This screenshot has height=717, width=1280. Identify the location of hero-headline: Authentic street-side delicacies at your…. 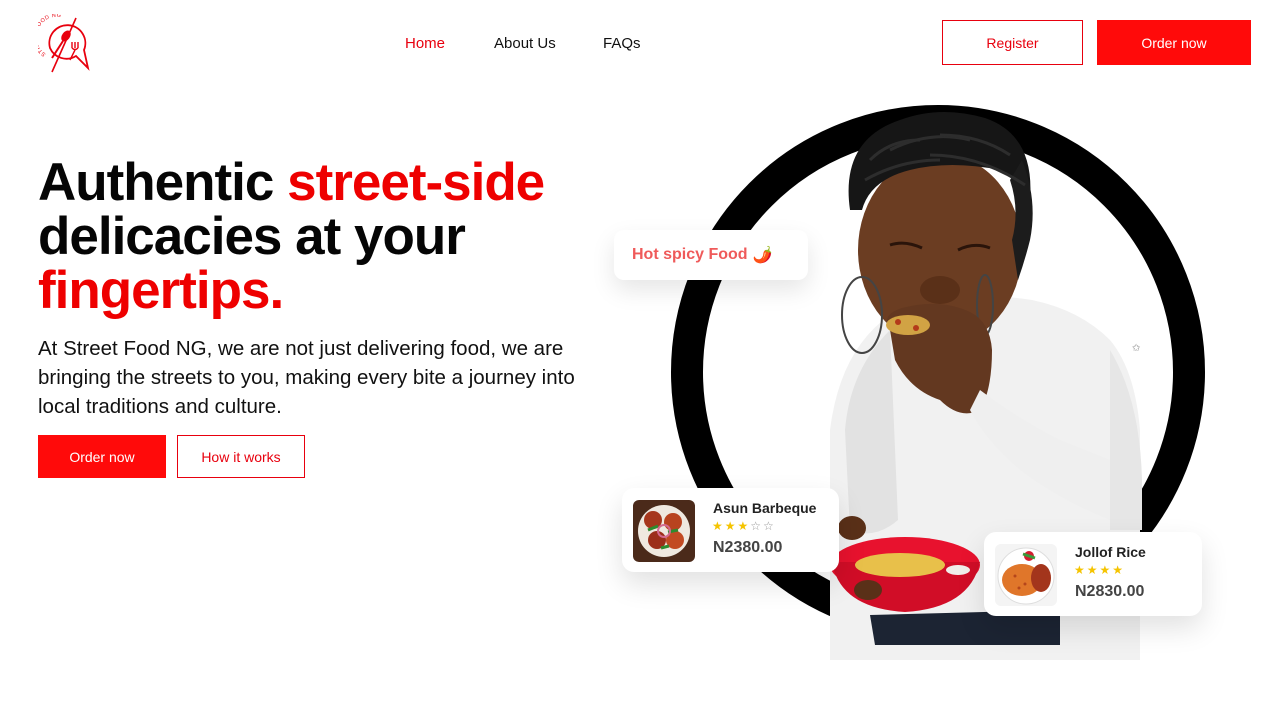
(318, 237).